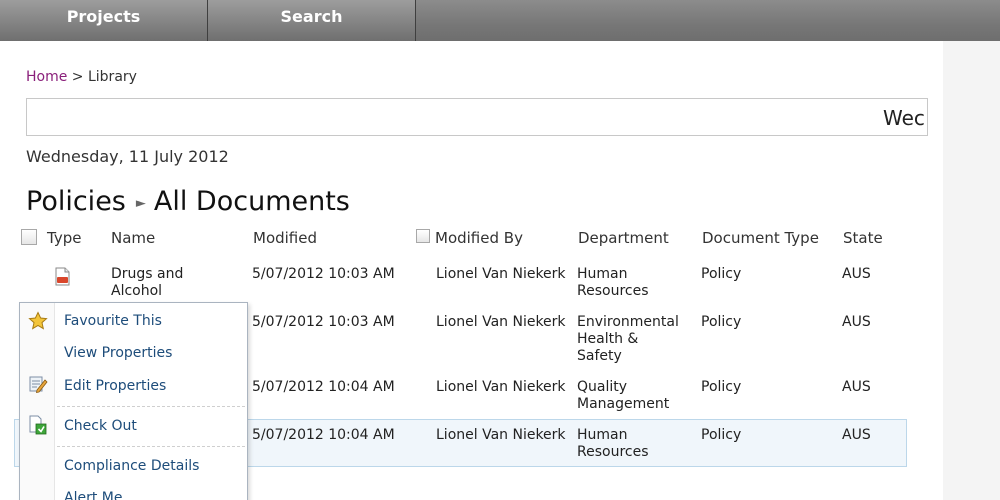 This screenshot has width=1000, height=500. Describe the element at coordinates (252, 201) in the screenshot. I see `view-title: All Documents` at that location.